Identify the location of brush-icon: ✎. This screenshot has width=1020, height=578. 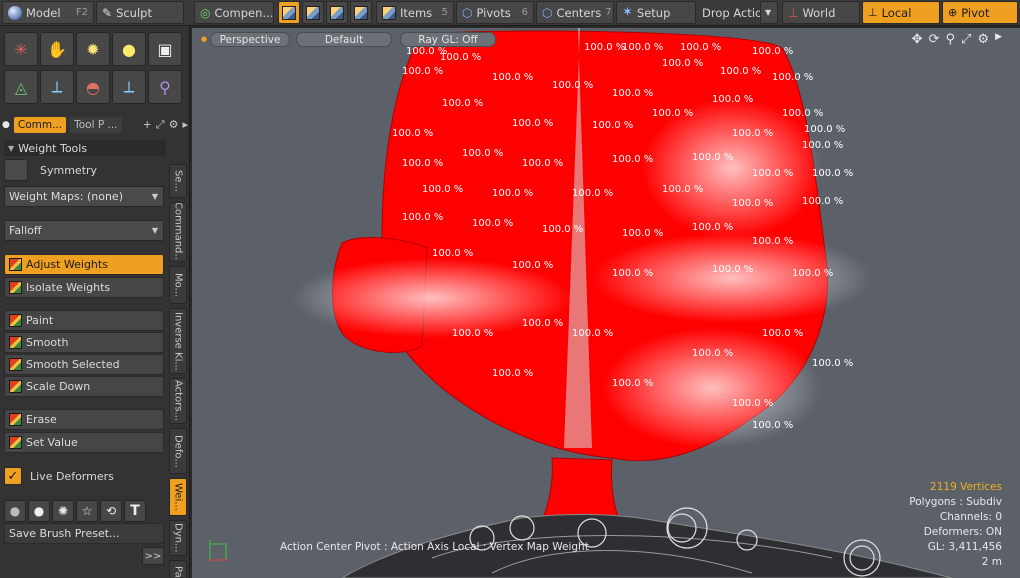
(107, 12).